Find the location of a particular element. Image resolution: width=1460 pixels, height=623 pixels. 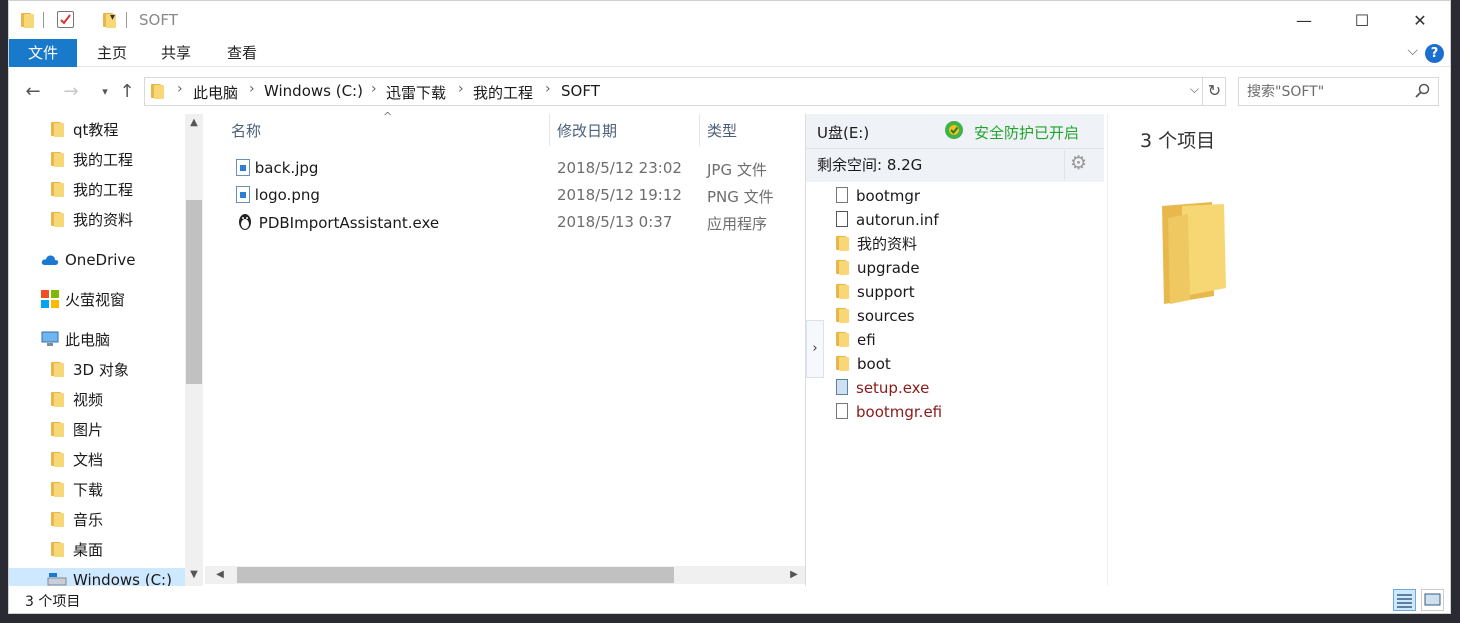

search-box is located at coordinates (1338, 91).